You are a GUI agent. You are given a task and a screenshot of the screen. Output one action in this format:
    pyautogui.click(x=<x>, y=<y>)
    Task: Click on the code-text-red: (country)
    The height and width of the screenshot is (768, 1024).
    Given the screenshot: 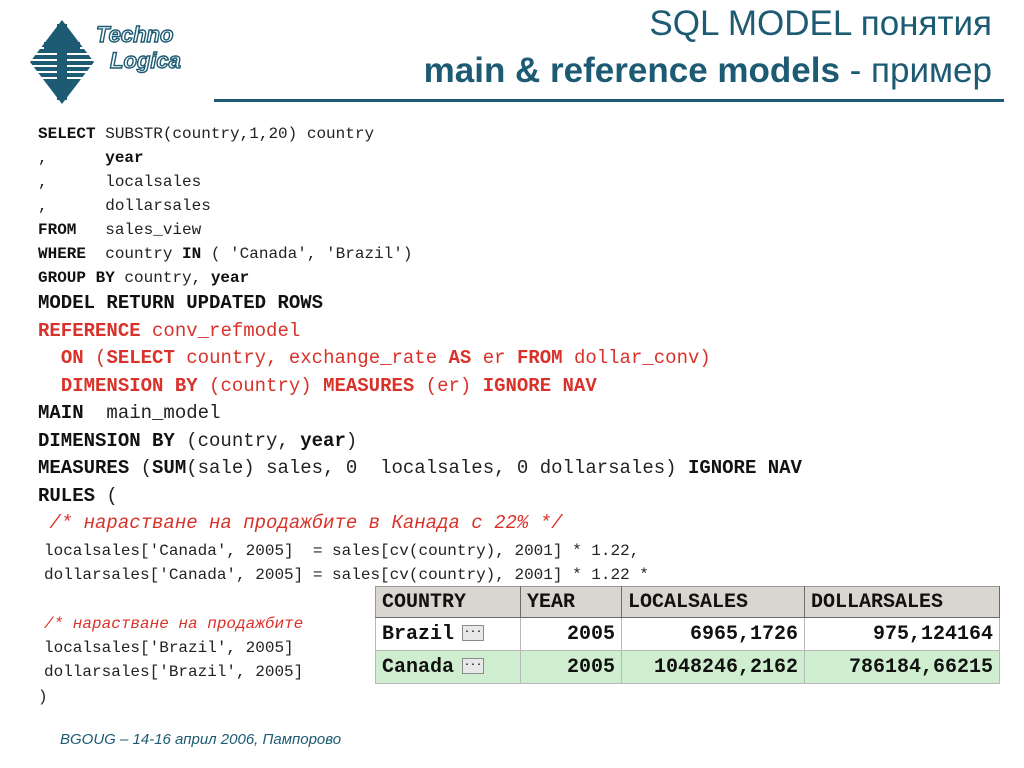 What is the action you would take?
    pyautogui.click(x=260, y=385)
    